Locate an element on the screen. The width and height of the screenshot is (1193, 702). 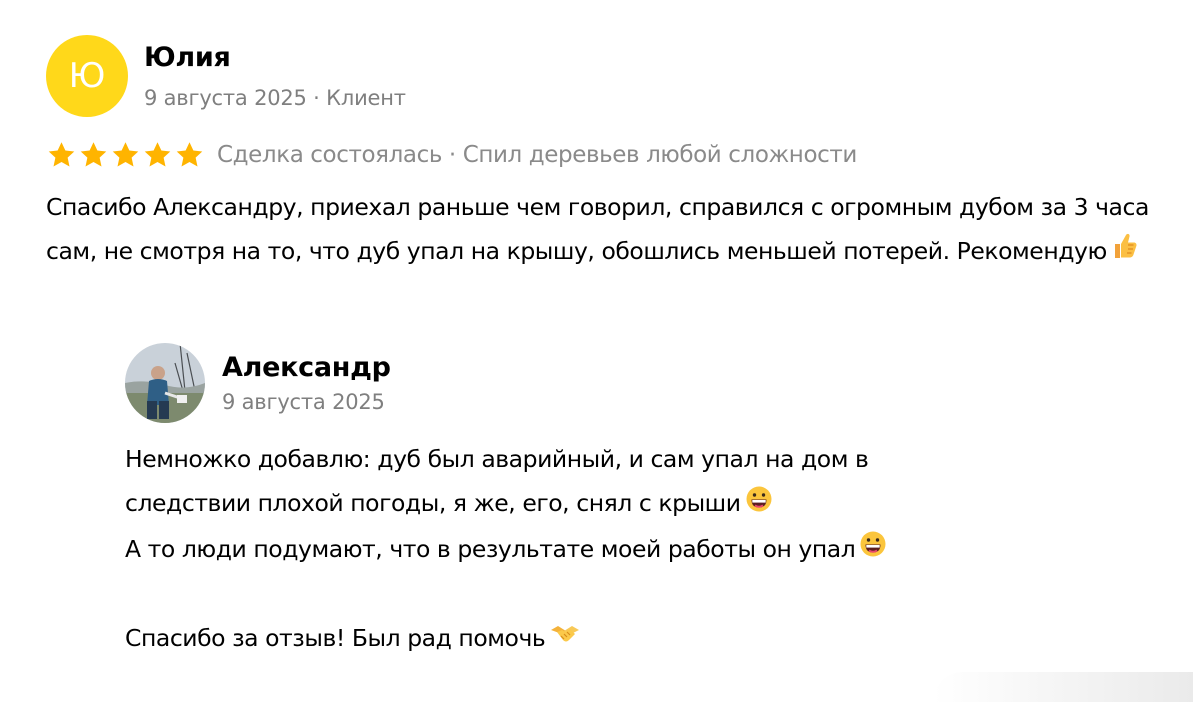
reply-line: Спасибо за отзыв! Был рад помочь is located at coordinates (625, 639).